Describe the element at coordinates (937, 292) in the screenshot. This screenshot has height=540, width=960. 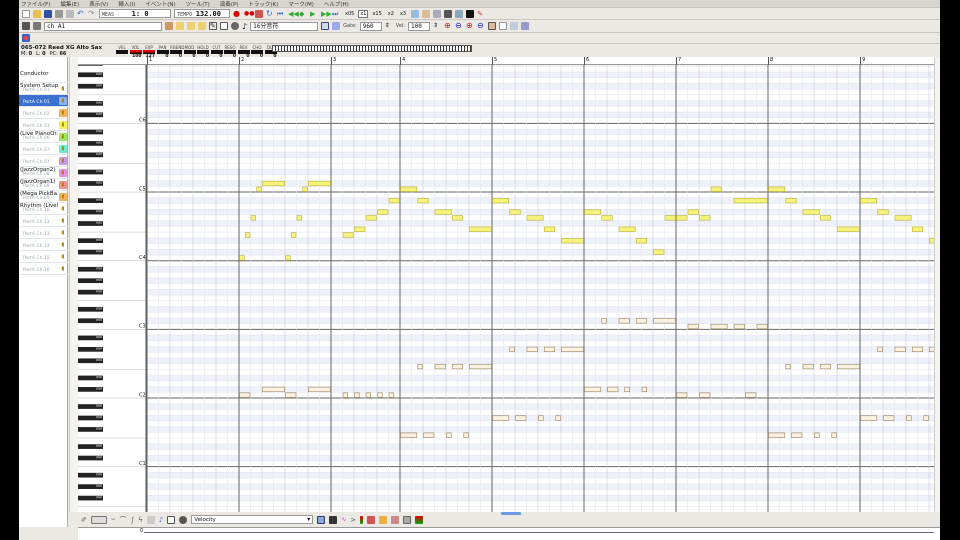
I see `vertical-scrollbar` at that location.